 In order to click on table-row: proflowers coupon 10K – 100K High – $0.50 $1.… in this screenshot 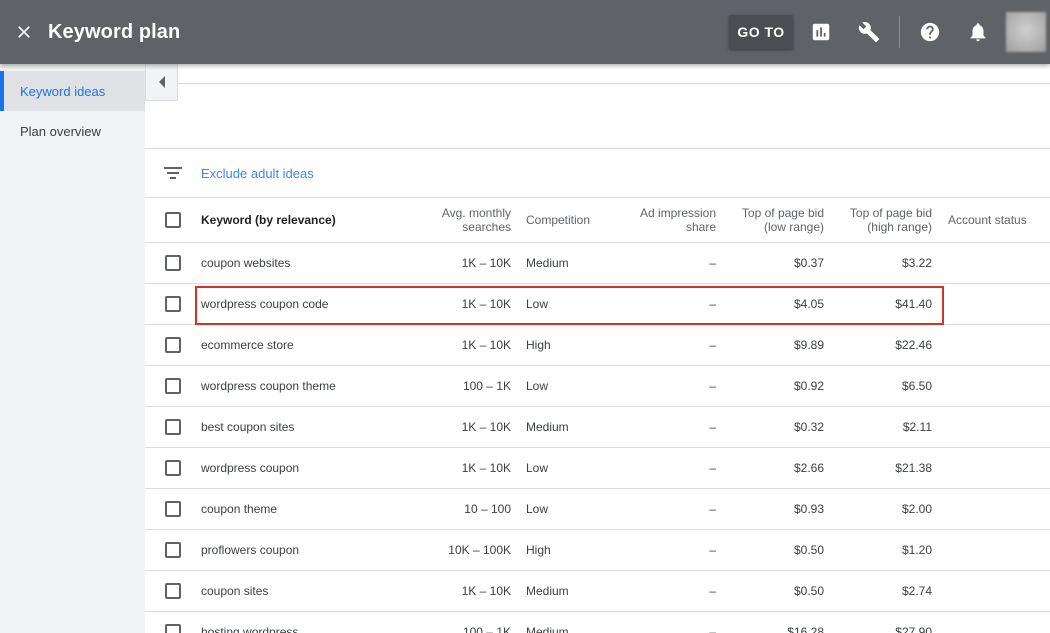, I will do `click(597, 550)`.